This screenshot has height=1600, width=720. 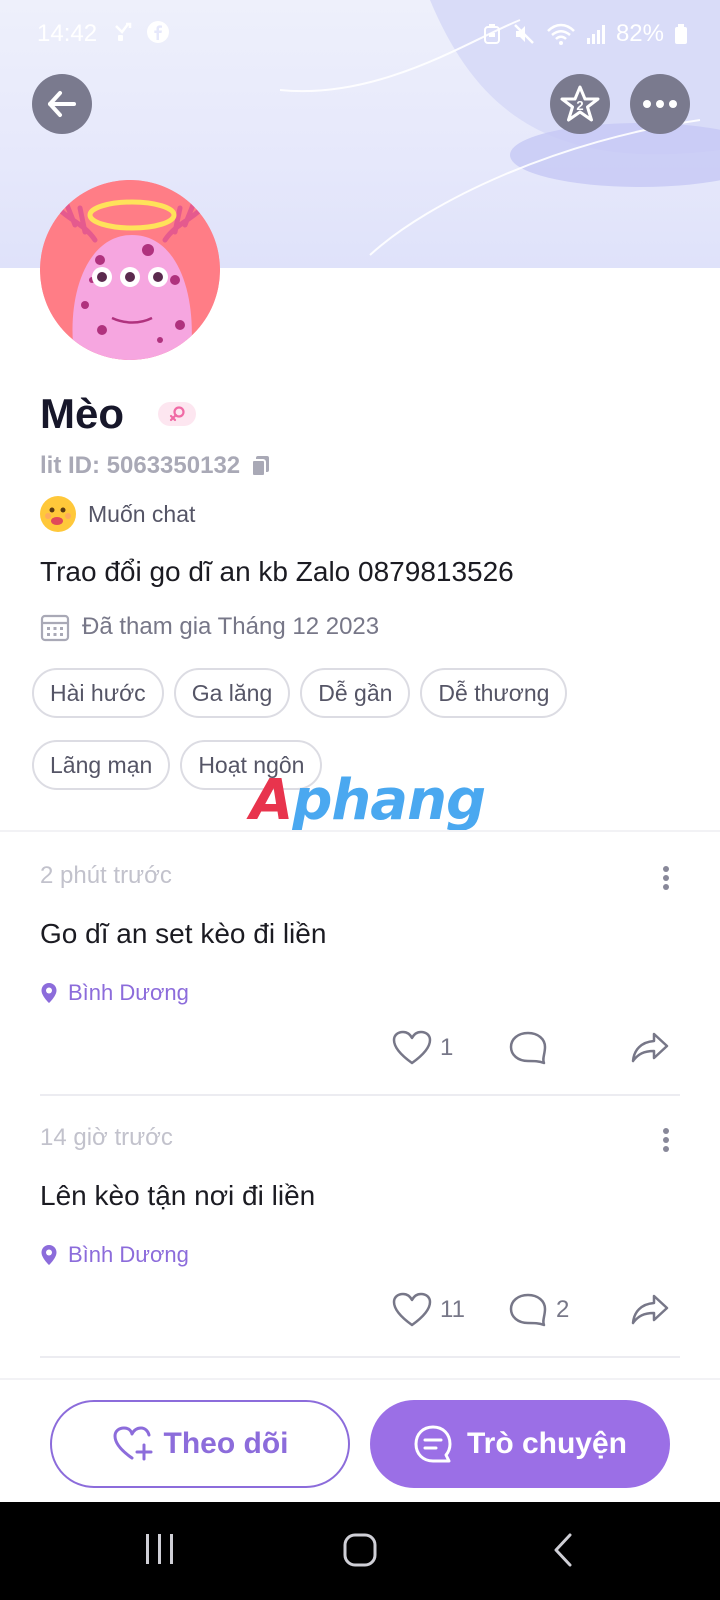 What do you see at coordinates (123, 31) in the screenshot?
I see `missed-call-icon` at bounding box center [123, 31].